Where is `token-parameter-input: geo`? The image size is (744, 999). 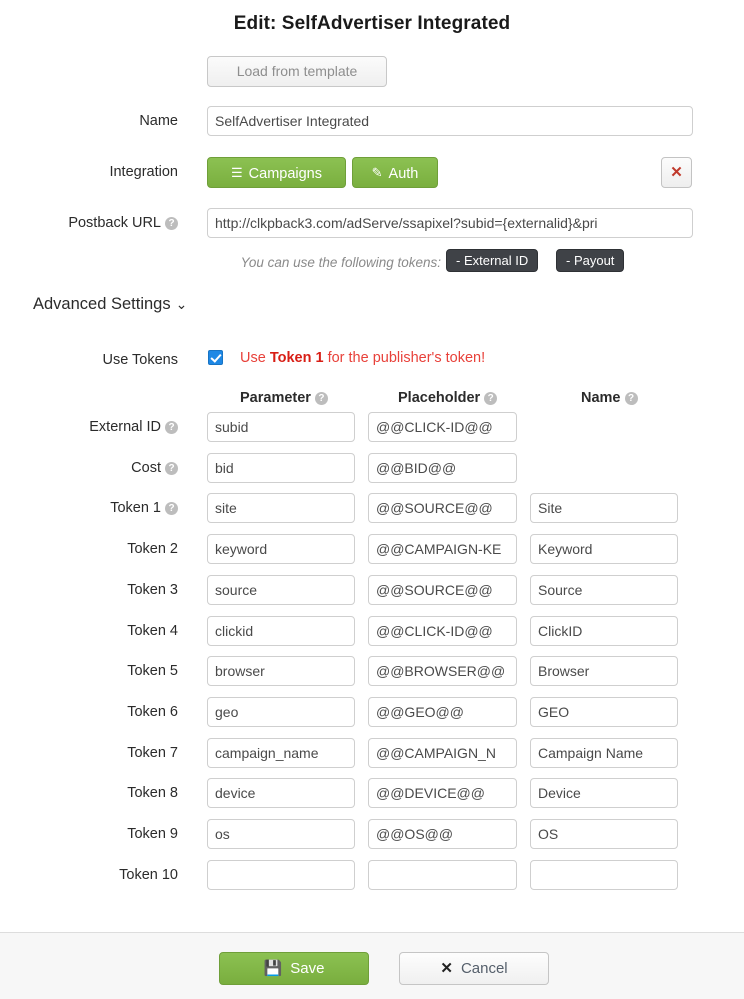 token-parameter-input: geo is located at coordinates (281, 712).